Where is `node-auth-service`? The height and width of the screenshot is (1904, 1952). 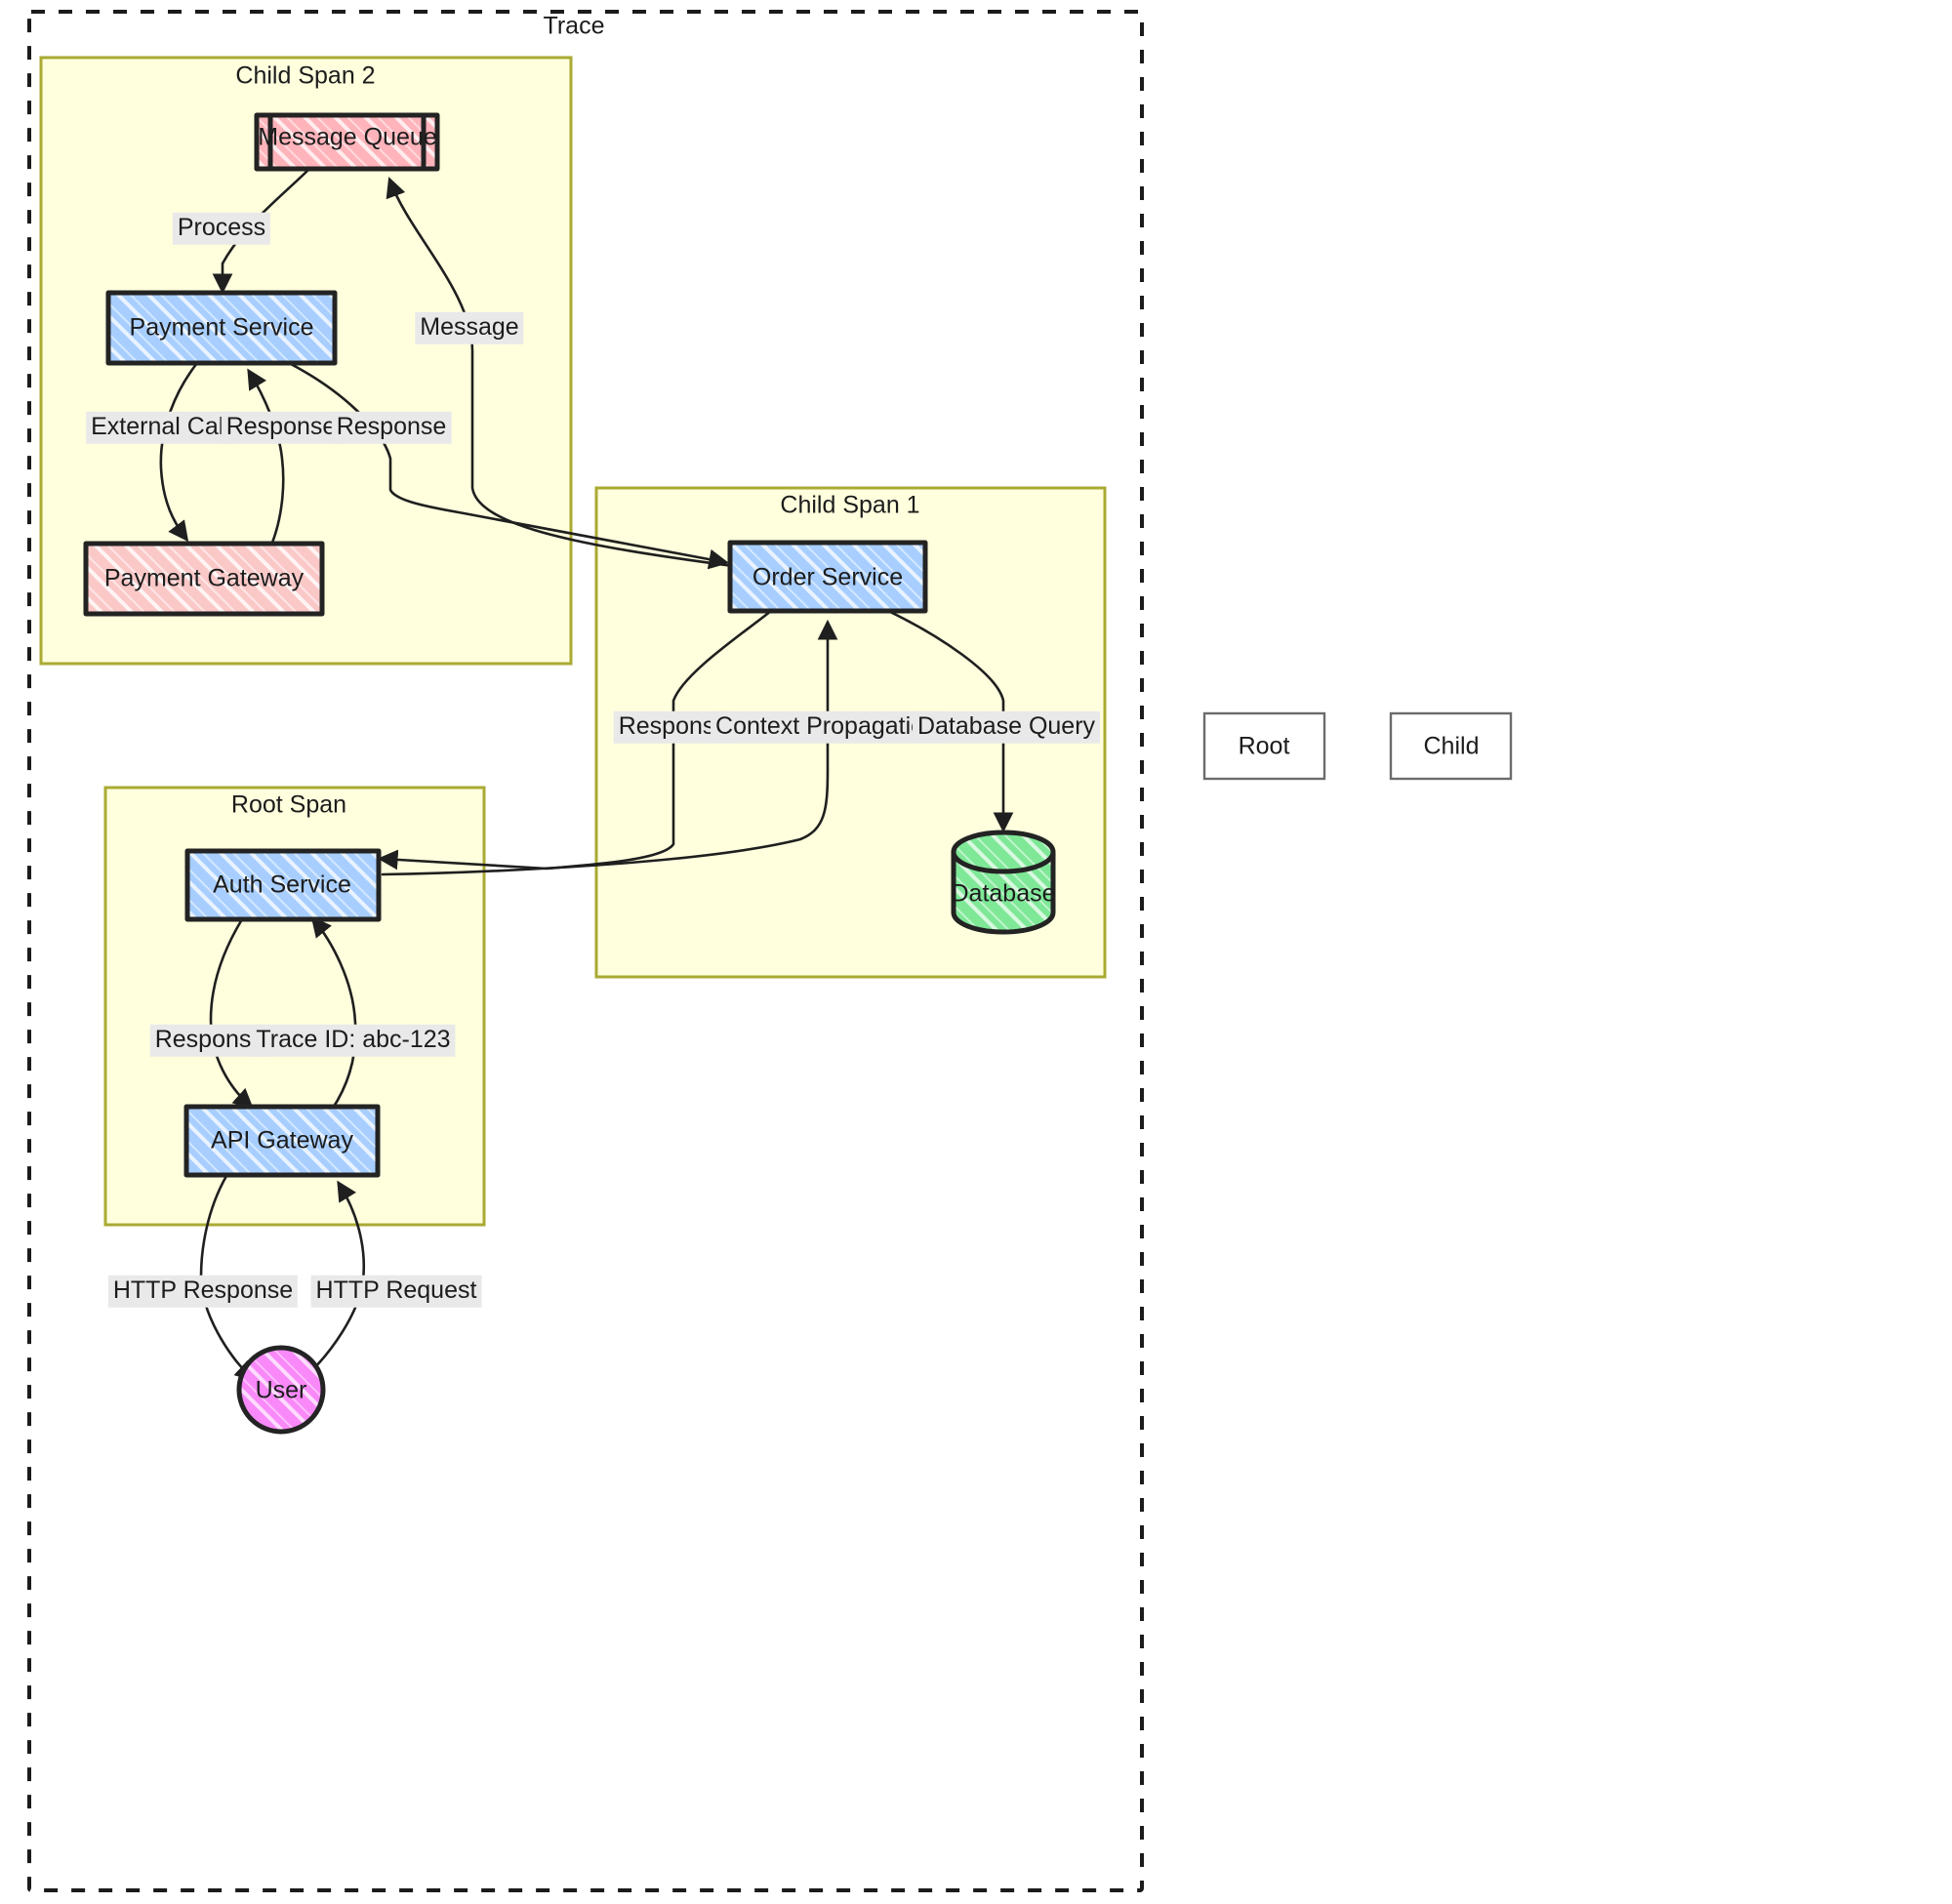
node-auth-service is located at coordinates (283, 885).